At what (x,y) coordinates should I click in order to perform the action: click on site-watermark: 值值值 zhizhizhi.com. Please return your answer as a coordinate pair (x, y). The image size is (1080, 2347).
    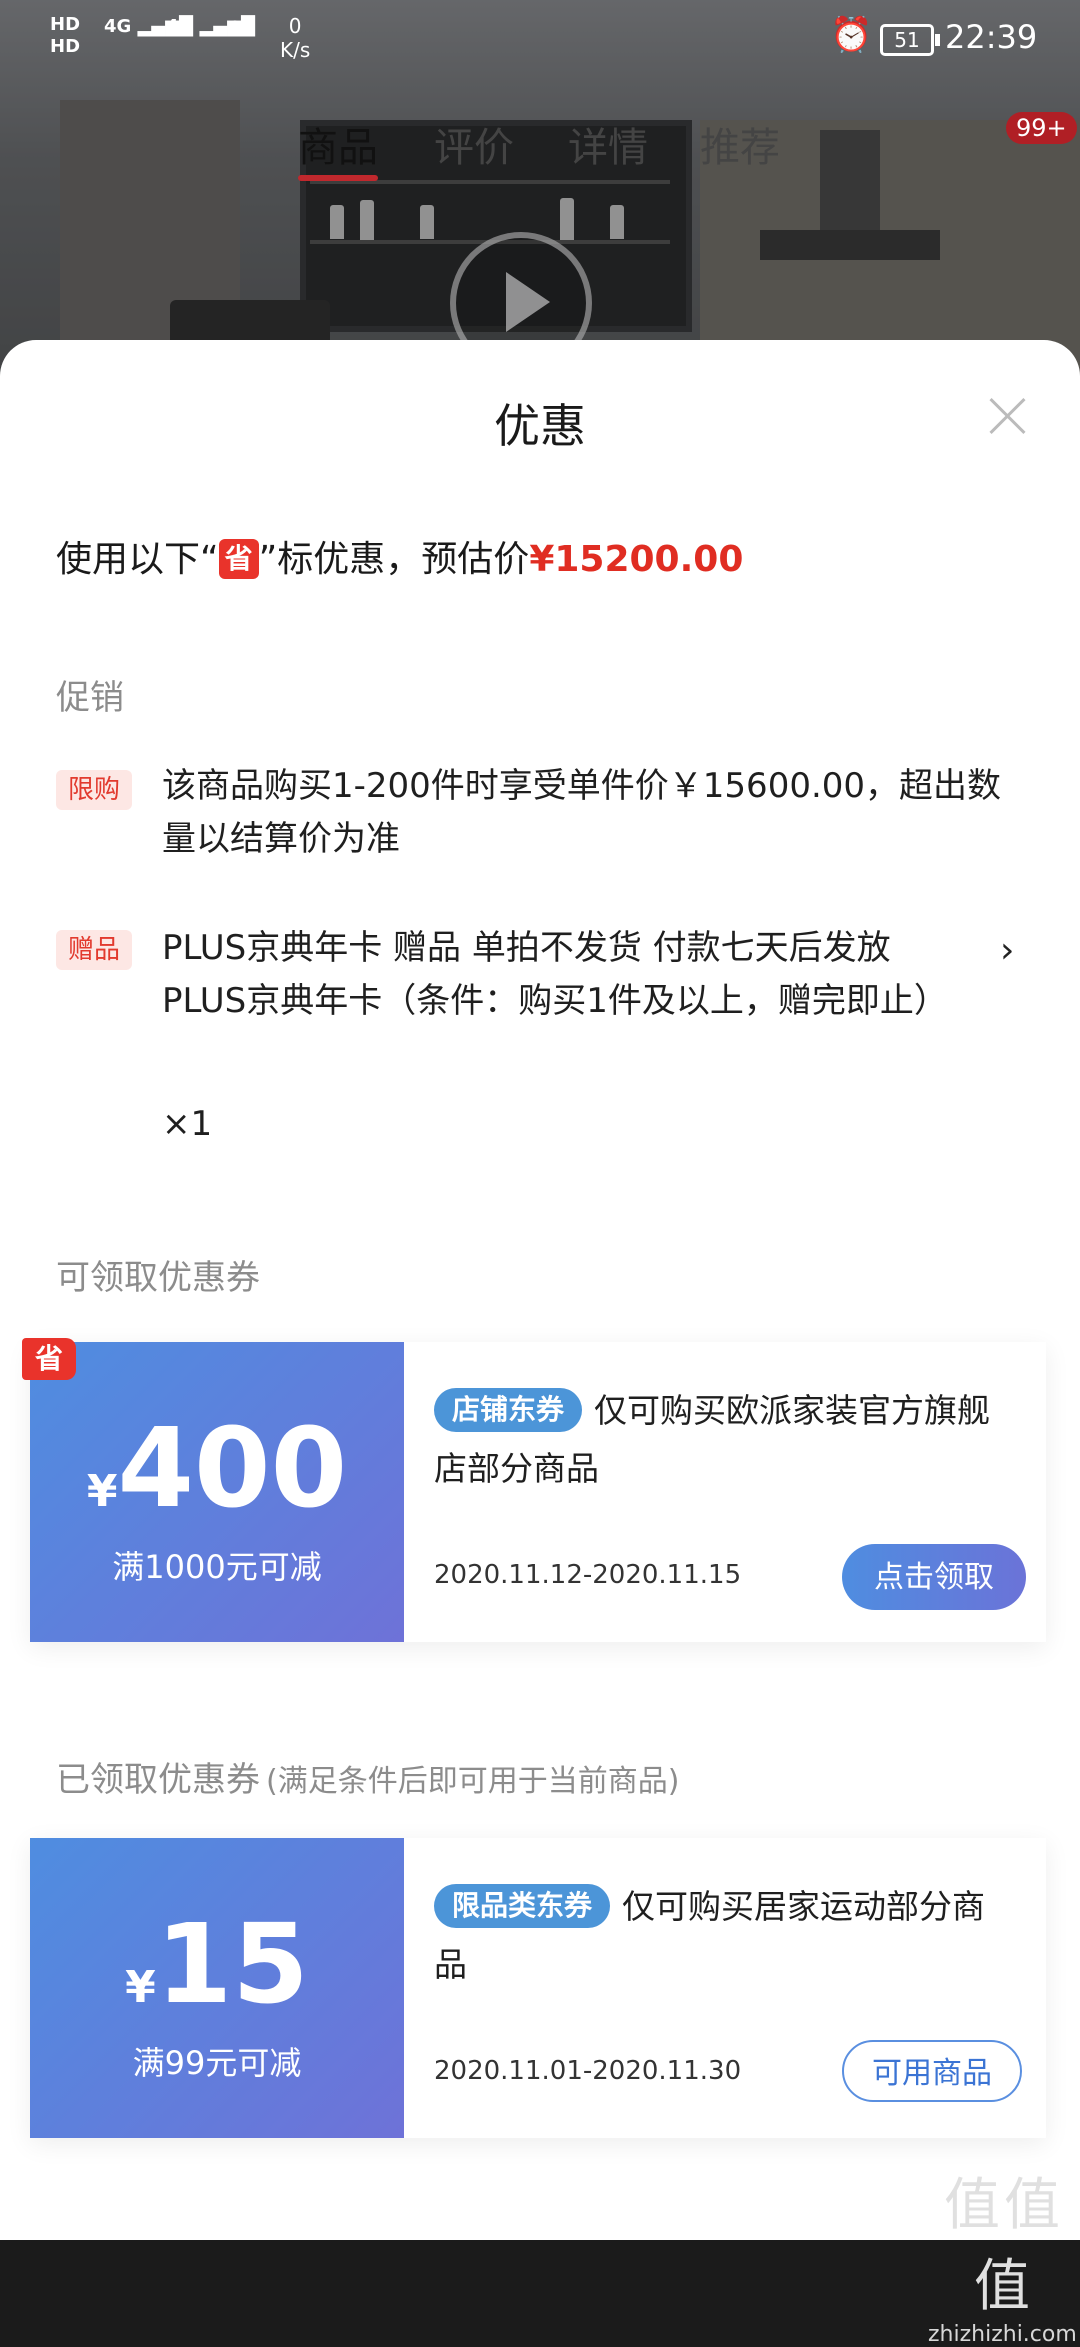
    Looking at the image, I should click on (1004, 2253).